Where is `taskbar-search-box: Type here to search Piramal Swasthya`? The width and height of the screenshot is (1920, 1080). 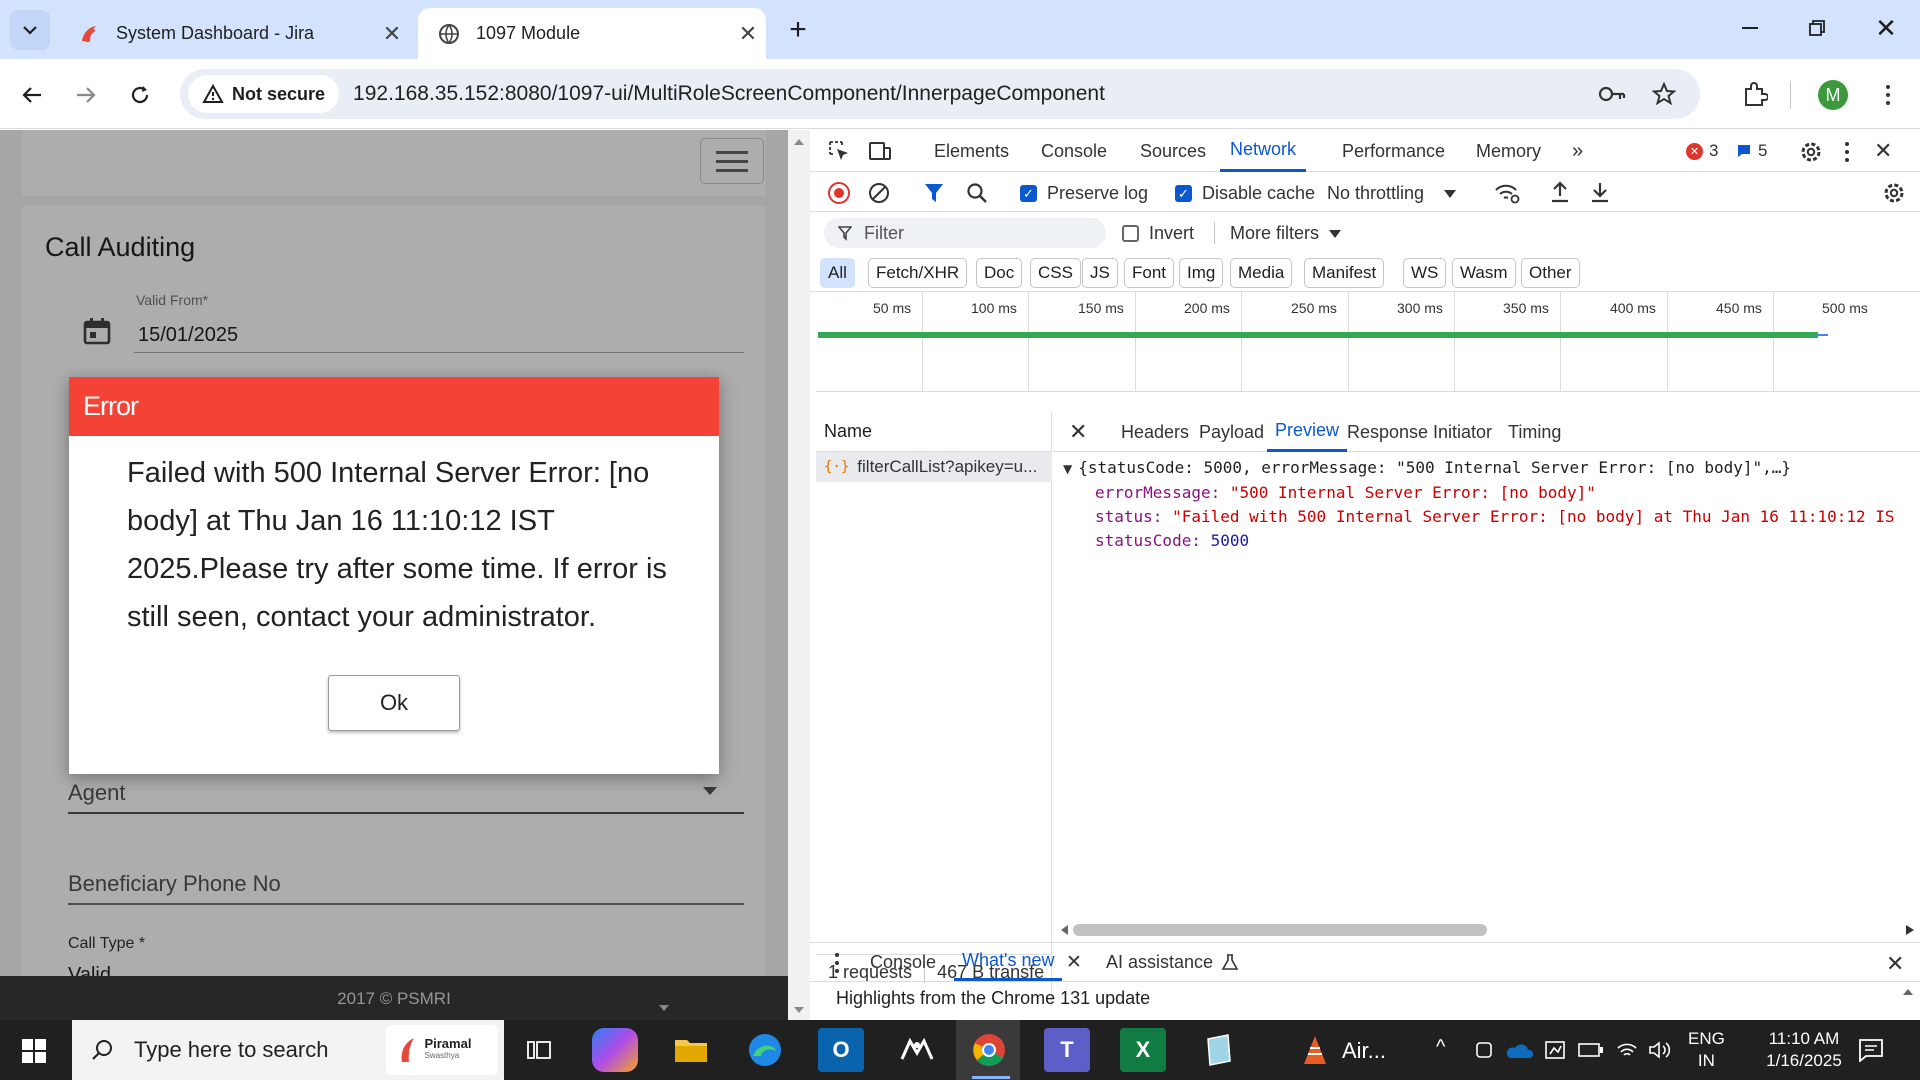 taskbar-search-box: Type here to search Piramal Swasthya is located at coordinates (288, 1050).